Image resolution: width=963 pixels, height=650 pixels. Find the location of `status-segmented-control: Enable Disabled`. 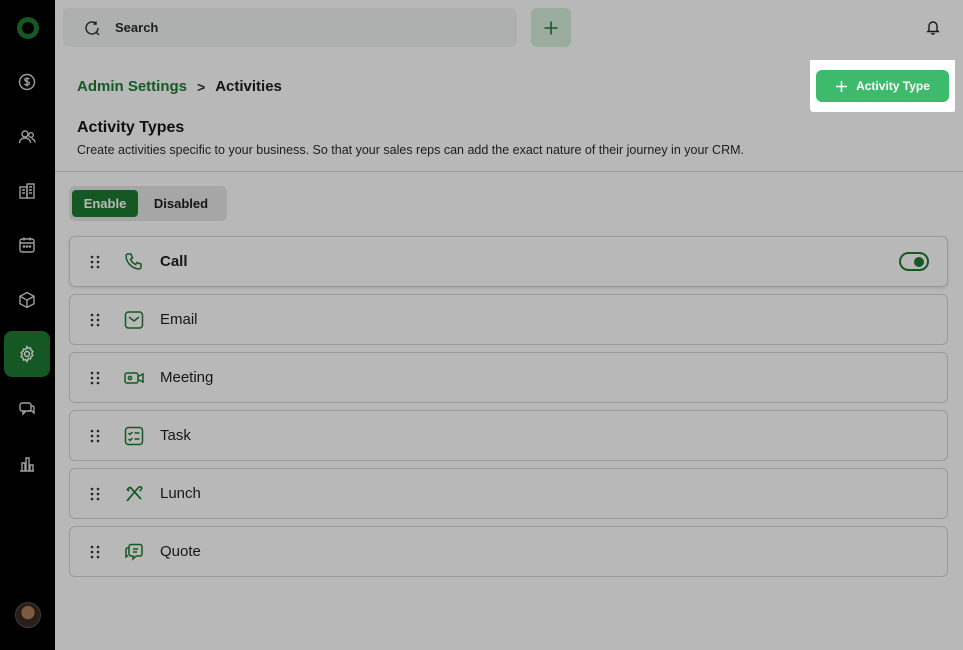

status-segmented-control: Enable Disabled is located at coordinates (148, 203).